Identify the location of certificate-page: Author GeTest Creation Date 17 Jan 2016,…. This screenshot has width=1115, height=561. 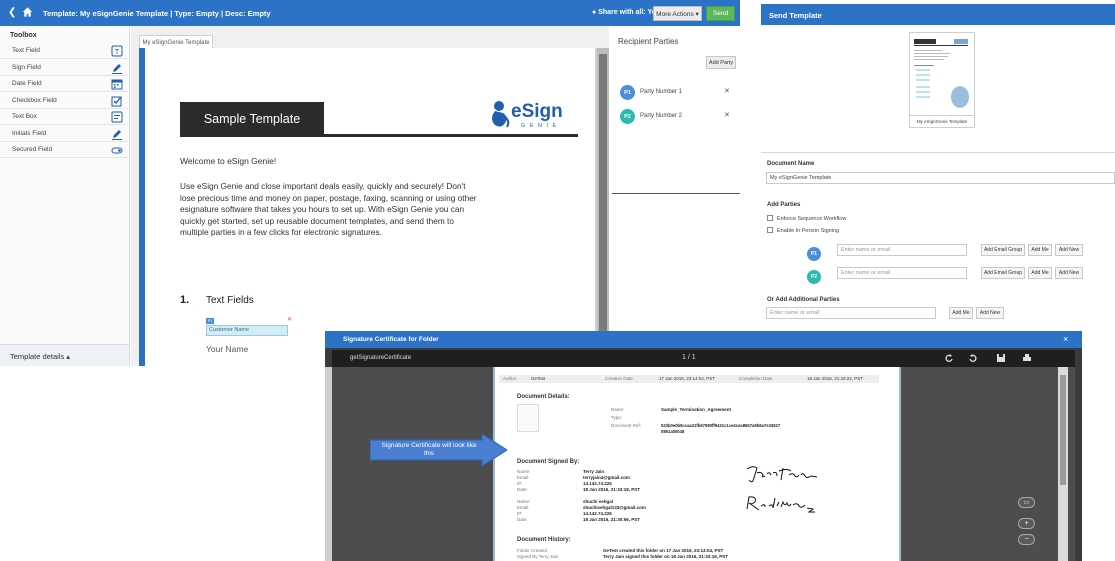
(697, 464).